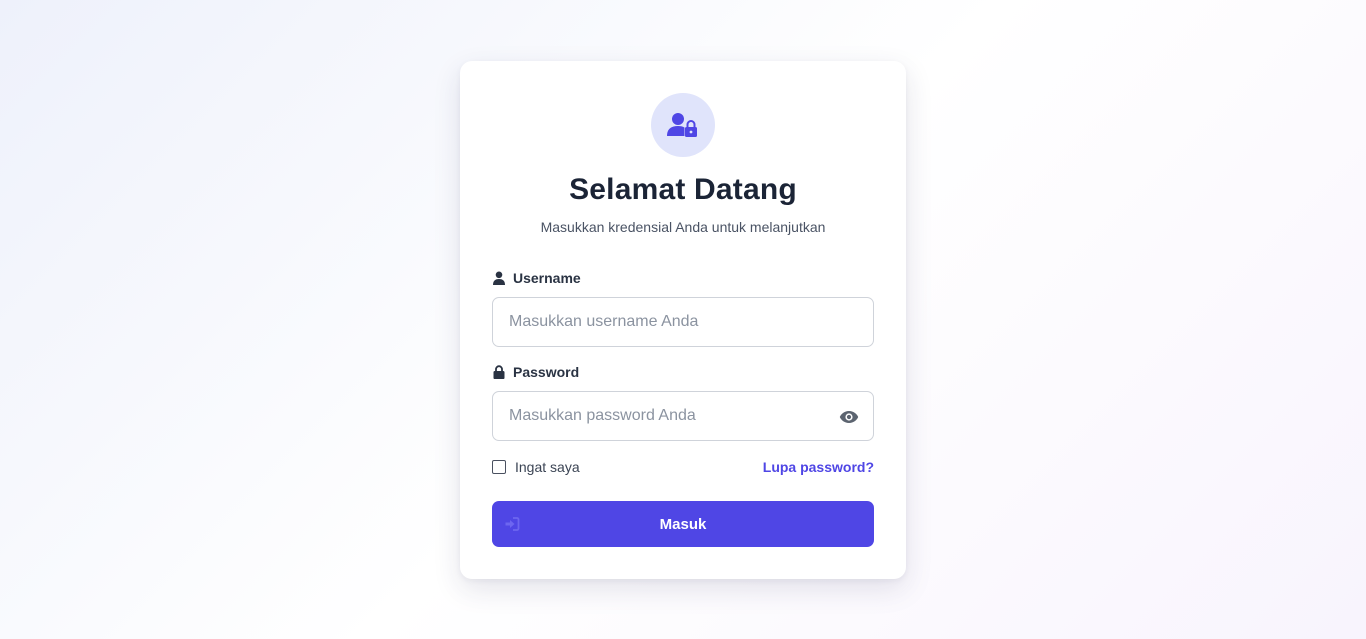  I want to click on username-label-text: Username, so click(547, 278).